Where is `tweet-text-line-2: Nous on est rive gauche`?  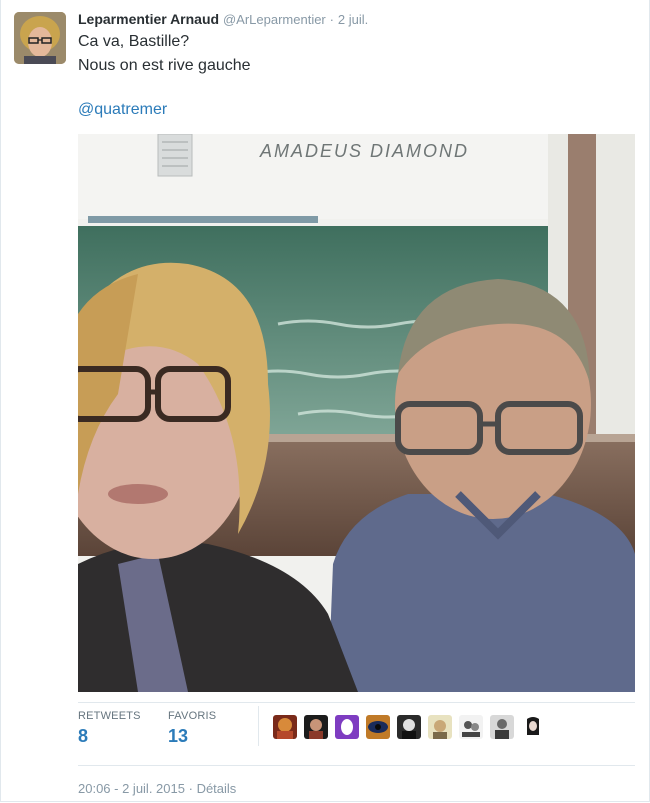
tweet-text-line-2: Nous on est rive gauche is located at coordinates (164, 65).